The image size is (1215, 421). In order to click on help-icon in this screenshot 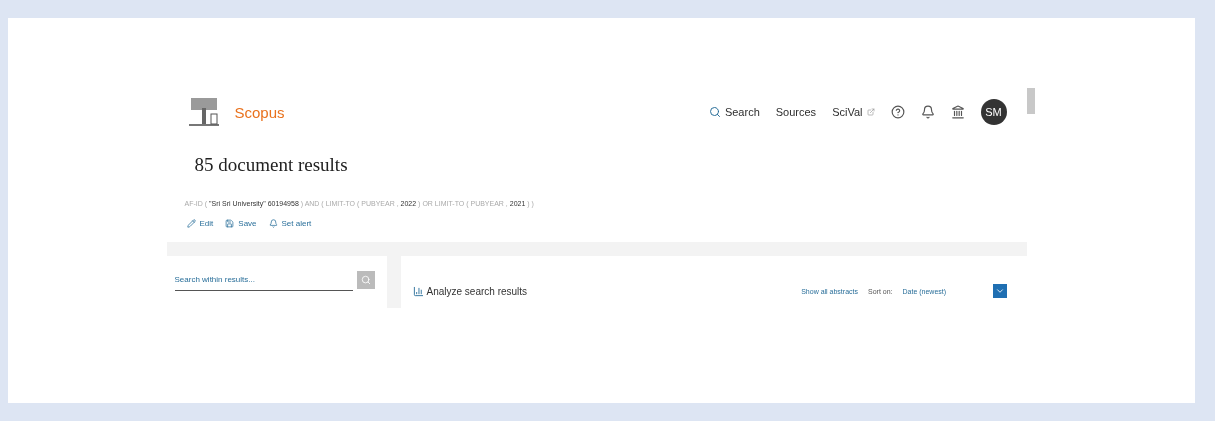, I will do `click(897, 112)`.